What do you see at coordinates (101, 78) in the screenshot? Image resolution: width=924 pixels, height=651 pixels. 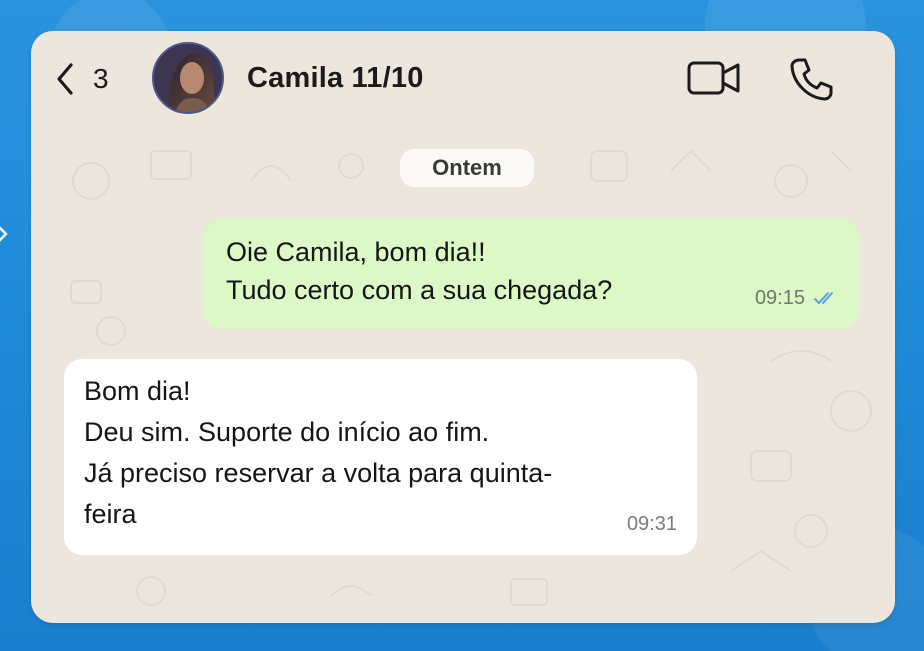 I see `unread-count: 3` at bounding box center [101, 78].